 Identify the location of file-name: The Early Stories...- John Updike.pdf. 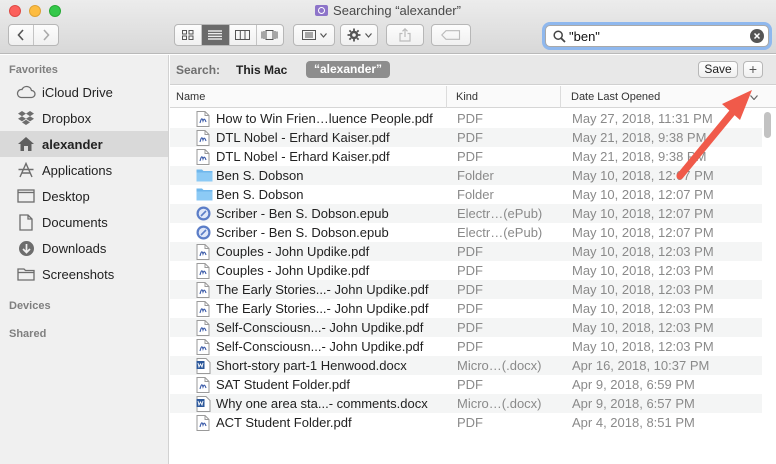
(322, 289).